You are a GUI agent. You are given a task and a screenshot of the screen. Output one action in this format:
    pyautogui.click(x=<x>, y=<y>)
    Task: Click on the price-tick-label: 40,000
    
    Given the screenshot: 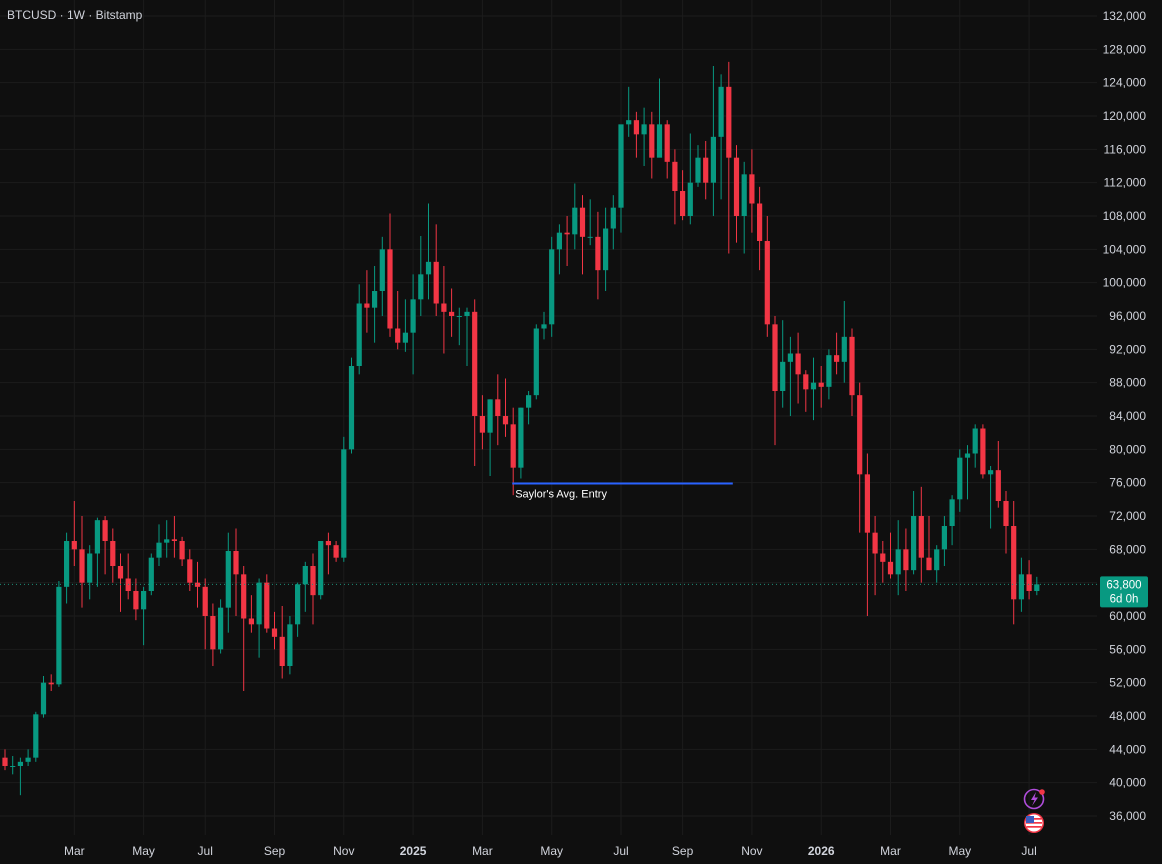 What is the action you would take?
    pyautogui.click(x=1127, y=783)
    